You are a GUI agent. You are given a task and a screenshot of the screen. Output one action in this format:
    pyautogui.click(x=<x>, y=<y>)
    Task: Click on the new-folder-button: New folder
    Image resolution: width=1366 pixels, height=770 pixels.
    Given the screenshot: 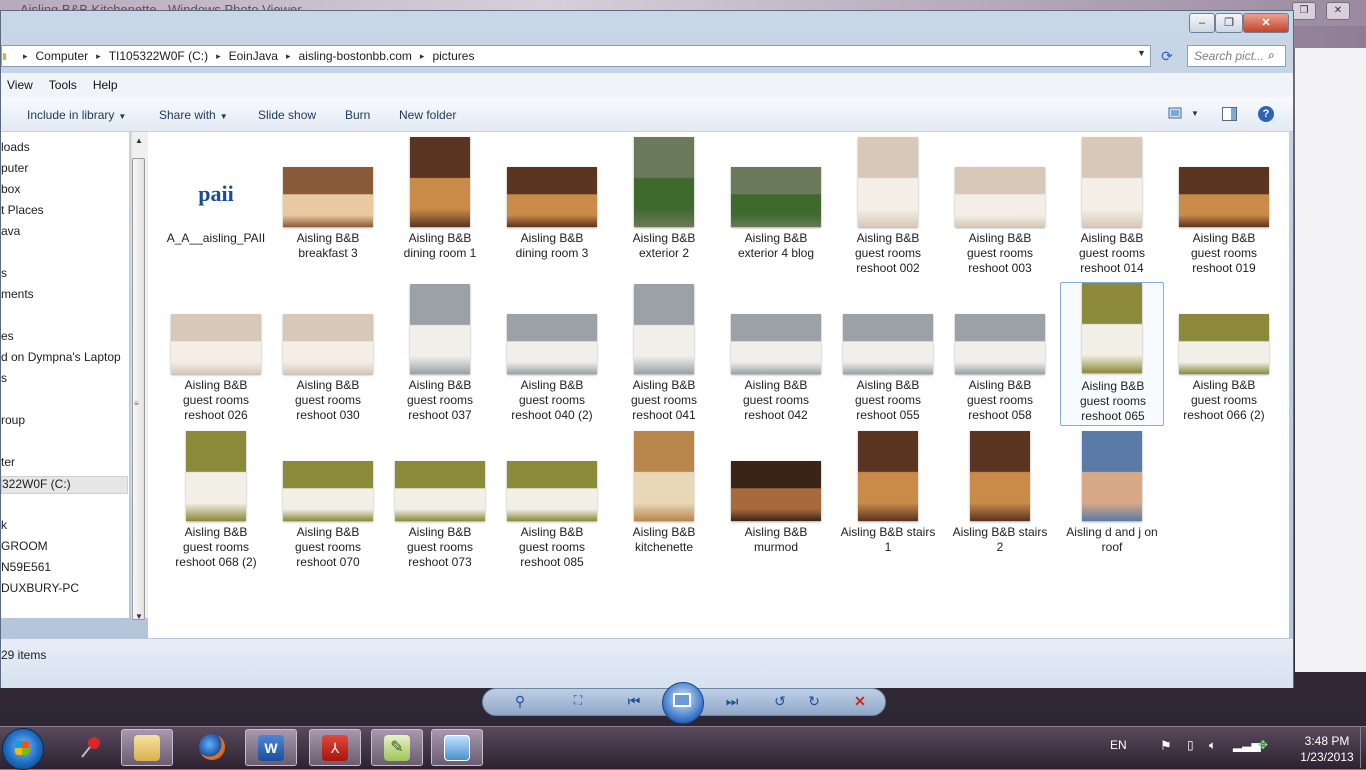 What is the action you would take?
    pyautogui.click(x=427, y=115)
    